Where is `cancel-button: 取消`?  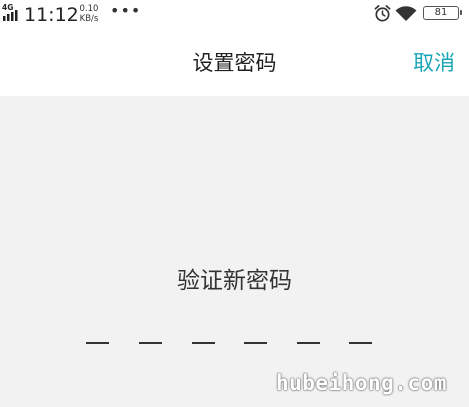 cancel-button: 取消 is located at coordinates (434, 63).